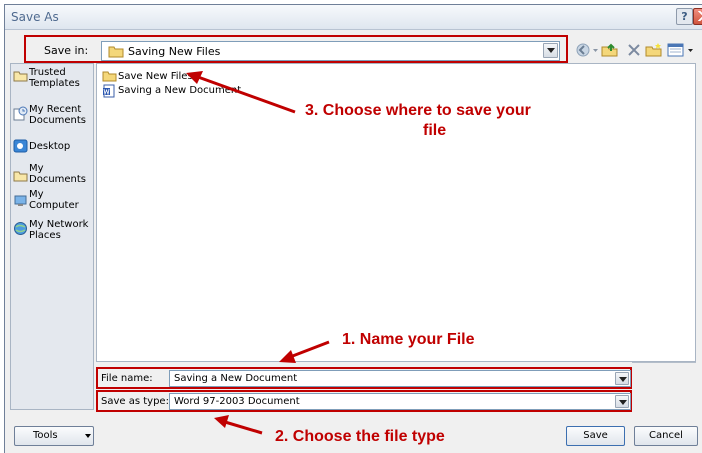 This screenshot has width=702, height=453. I want to click on cancel-button: Cancel, so click(666, 436).